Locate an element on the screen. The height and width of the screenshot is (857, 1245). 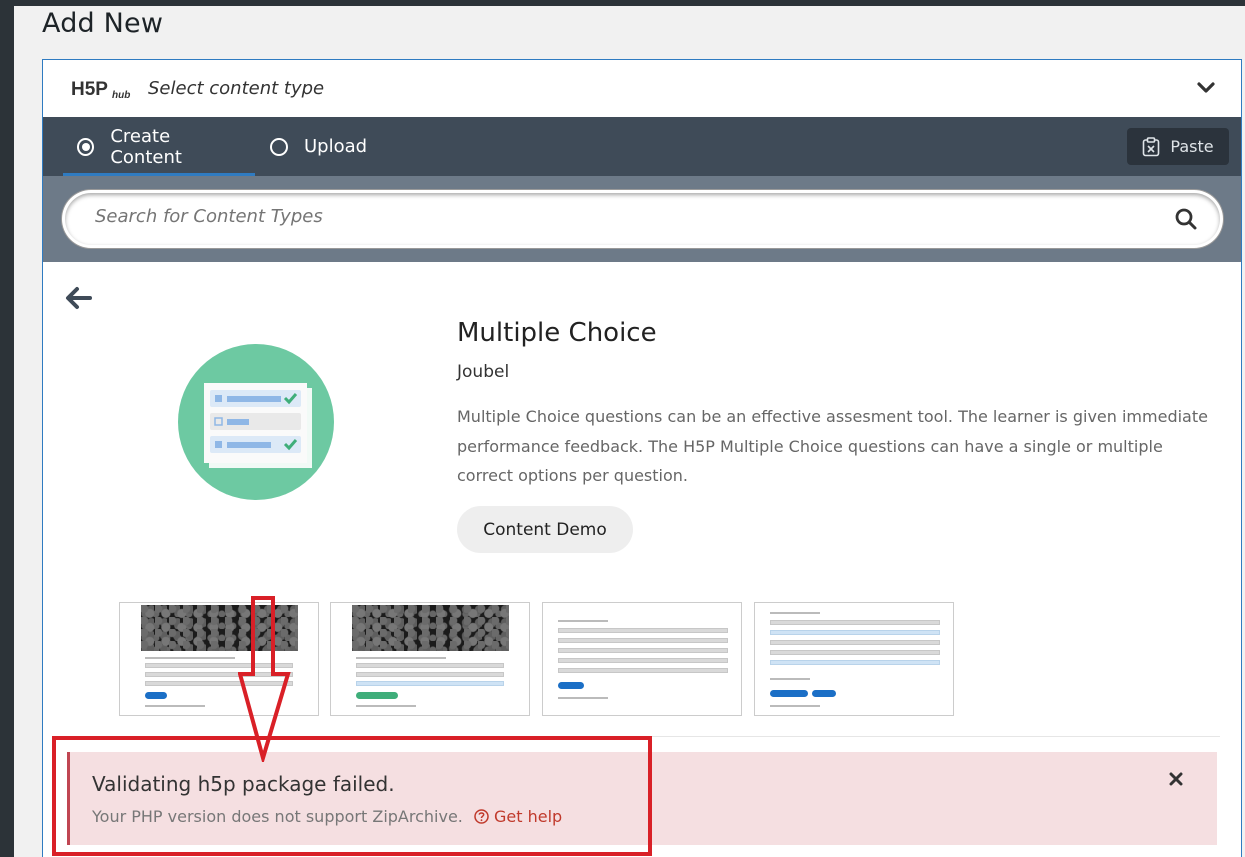
search-icon is located at coordinates (1186, 219).